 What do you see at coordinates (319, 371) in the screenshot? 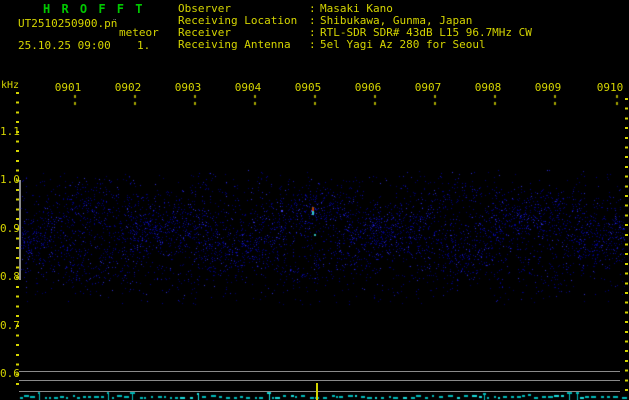
I see `separator-line-upper` at bounding box center [319, 371].